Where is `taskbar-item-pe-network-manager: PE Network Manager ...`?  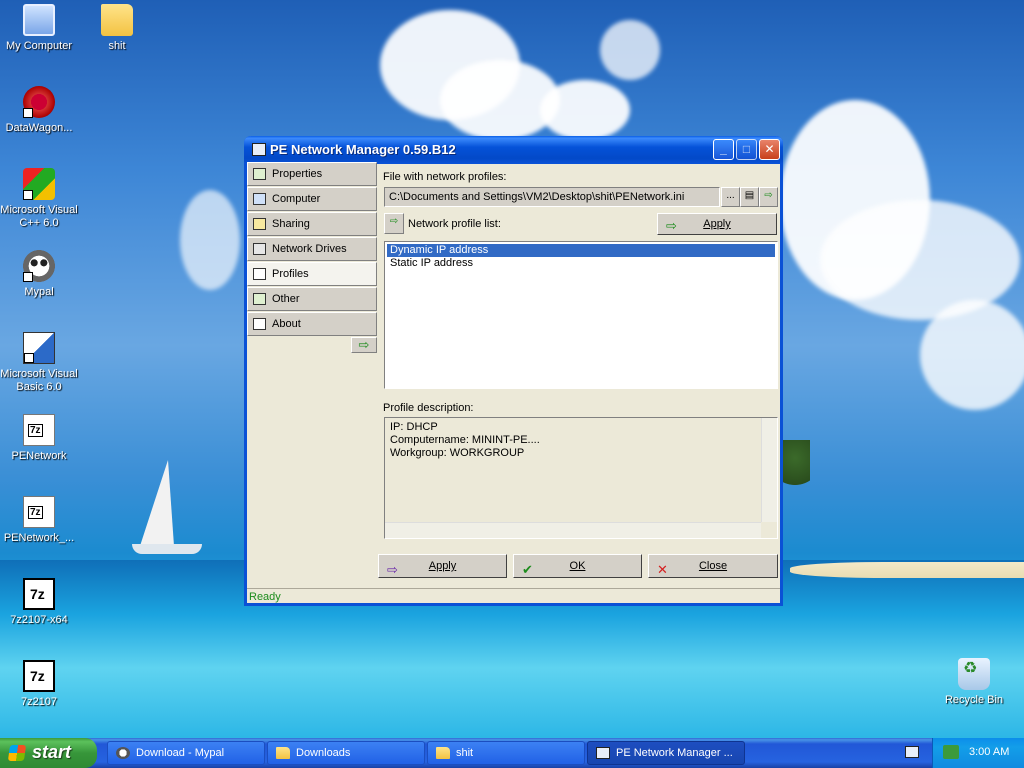 taskbar-item-pe-network-manager: PE Network Manager ... is located at coordinates (666, 753).